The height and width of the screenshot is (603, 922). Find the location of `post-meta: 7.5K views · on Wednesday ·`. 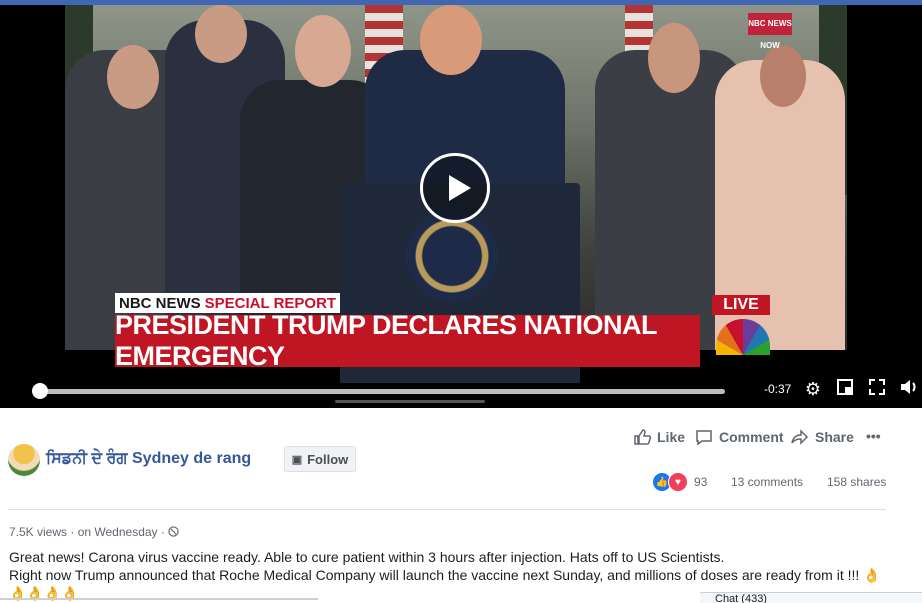

post-meta: 7.5K views · on Wednesday · is located at coordinates (94, 532).